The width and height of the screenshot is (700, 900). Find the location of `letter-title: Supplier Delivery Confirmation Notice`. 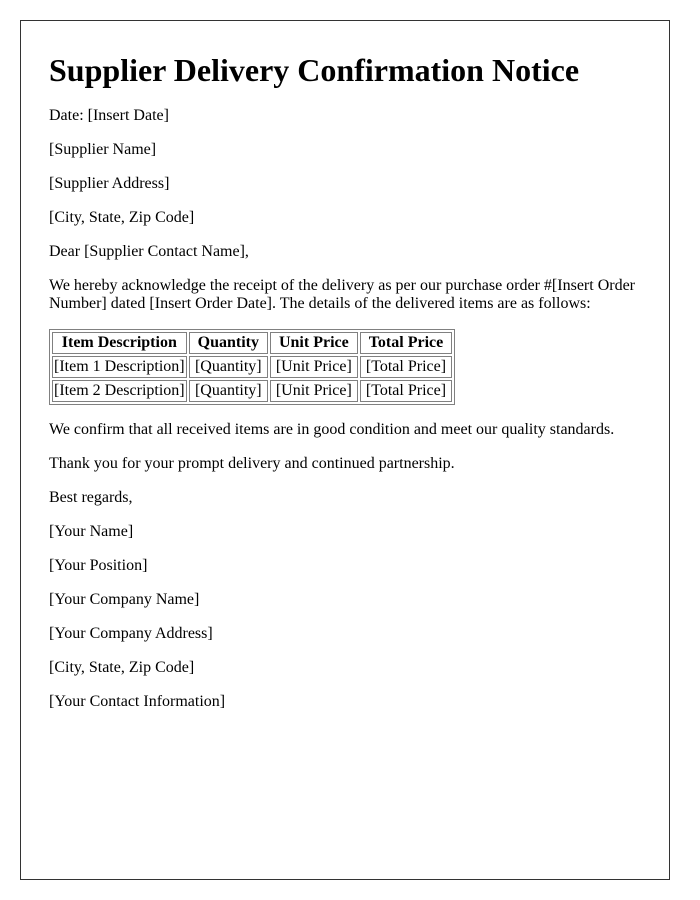

letter-title: Supplier Delivery Confirmation Notice is located at coordinates (314, 70).